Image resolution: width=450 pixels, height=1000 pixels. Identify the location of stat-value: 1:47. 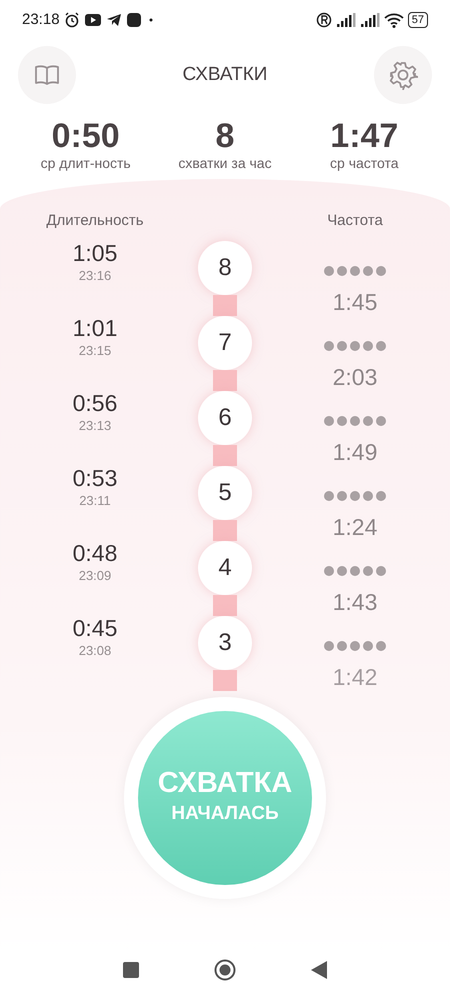
(364, 137).